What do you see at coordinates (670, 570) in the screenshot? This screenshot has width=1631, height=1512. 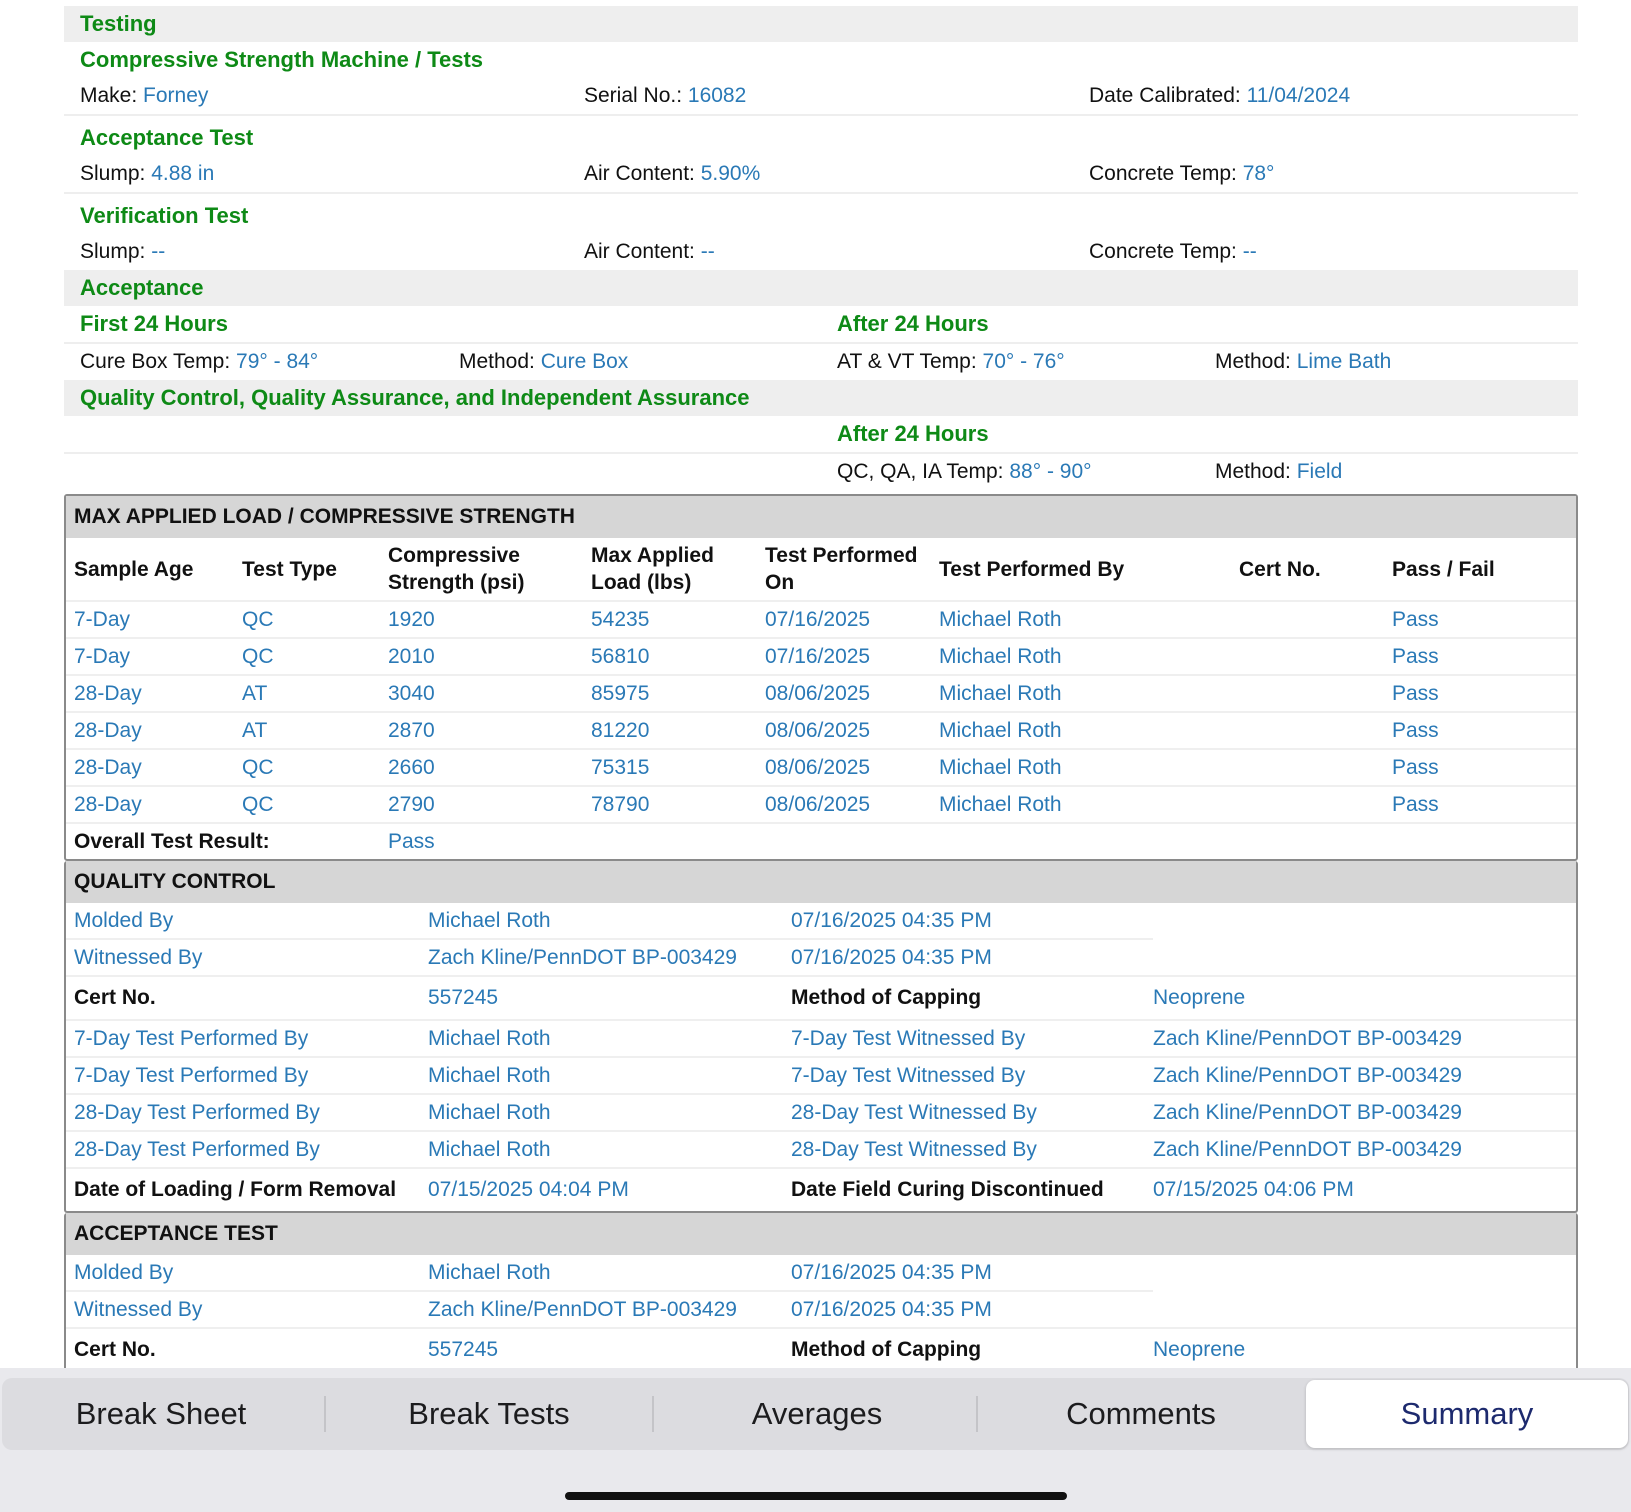 I see `col-max-load: Max Applied Load (lbs)` at bounding box center [670, 570].